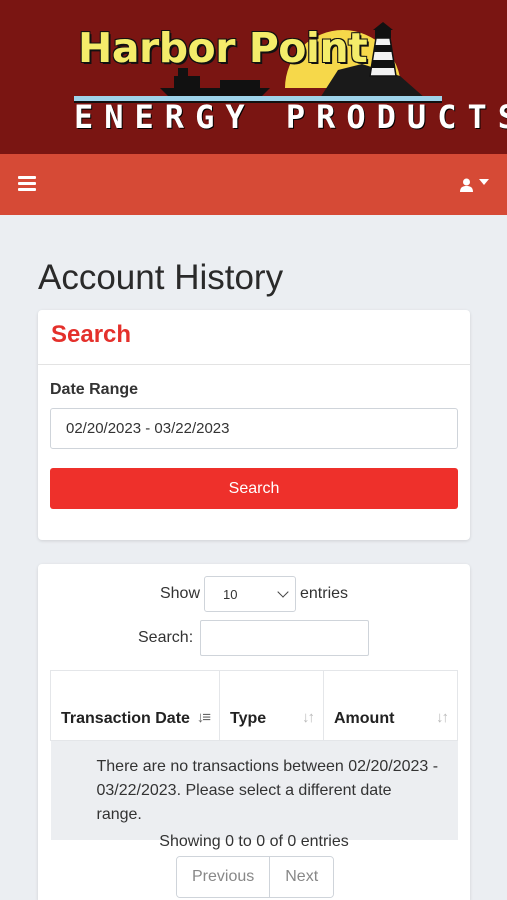  Describe the element at coordinates (254, 488) in the screenshot. I see `search-button: Search` at that location.